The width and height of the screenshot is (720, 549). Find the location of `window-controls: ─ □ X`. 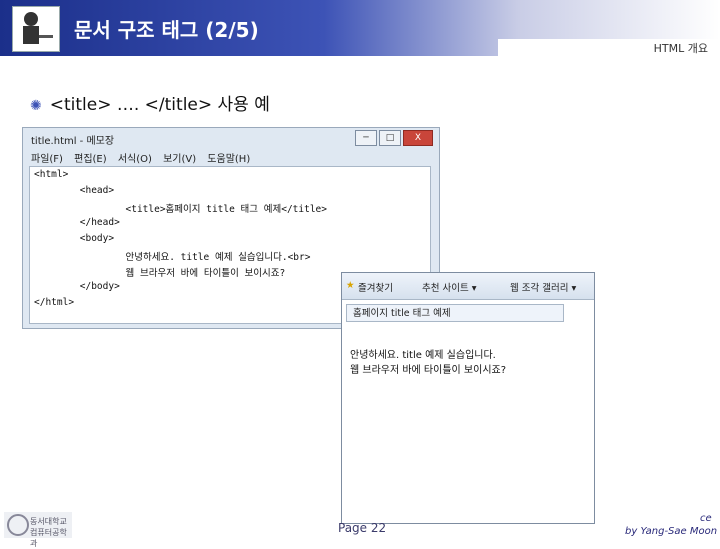

window-controls: ─ □ X is located at coordinates (394, 138).